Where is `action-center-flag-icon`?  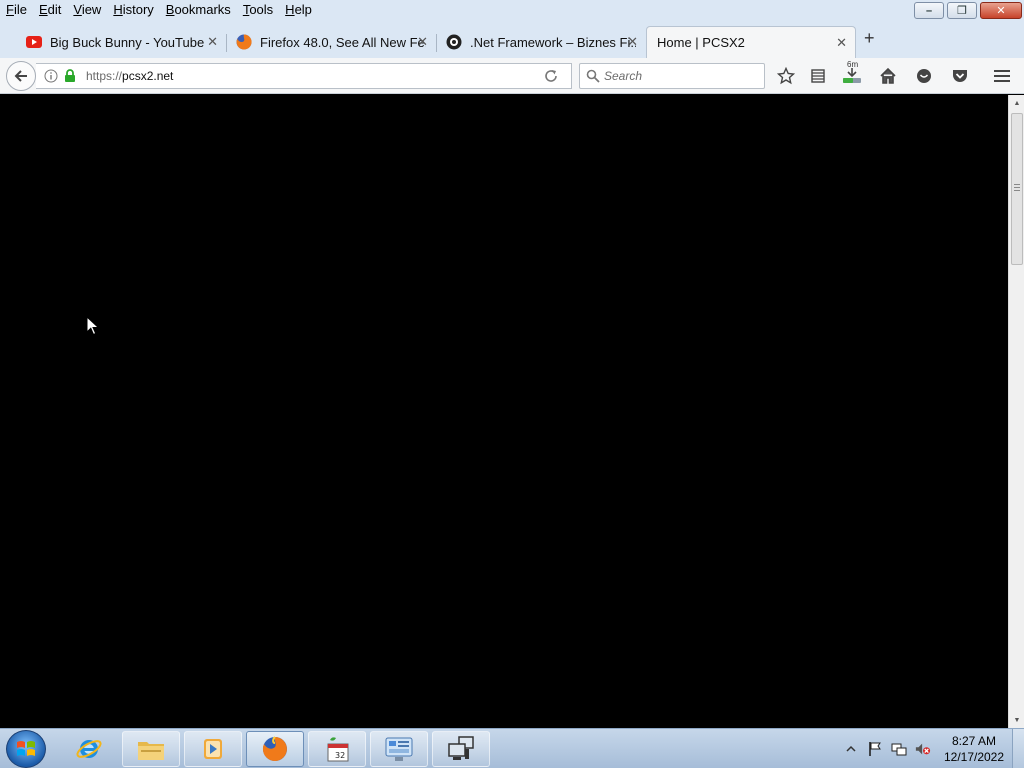 action-center-flag-icon is located at coordinates (875, 749).